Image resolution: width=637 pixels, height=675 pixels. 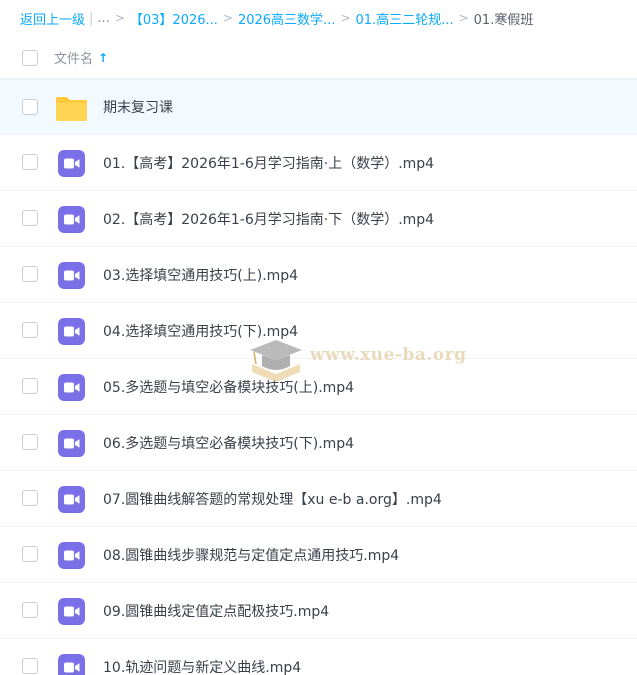 What do you see at coordinates (318, 275) in the screenshot?
I see `list-item: 03.选择填空通用技巧(上).mp4` at bounding box center [318, 275].